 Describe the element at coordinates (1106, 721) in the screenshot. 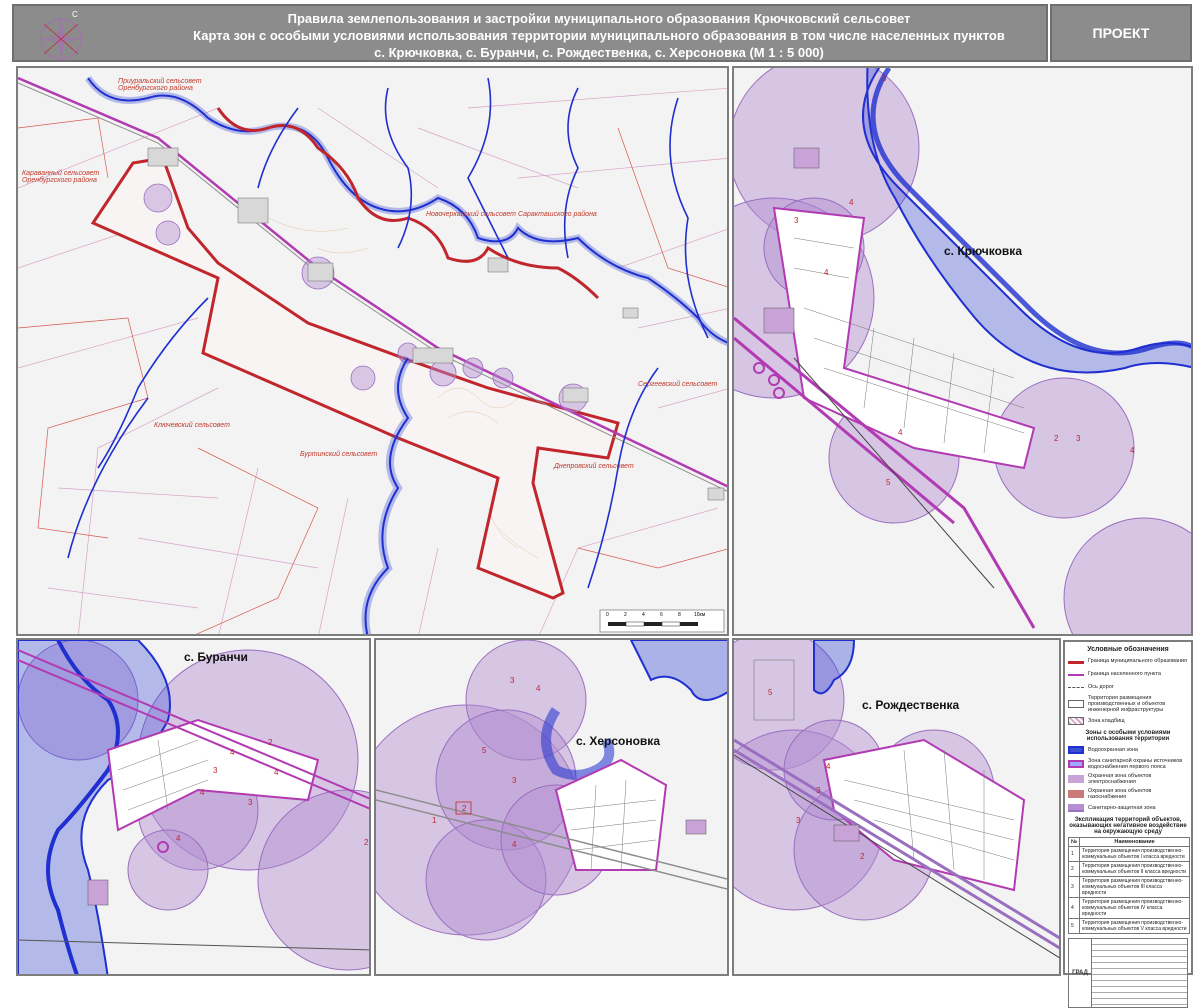

I see `legend-label: Зона кладбищ` at that location.